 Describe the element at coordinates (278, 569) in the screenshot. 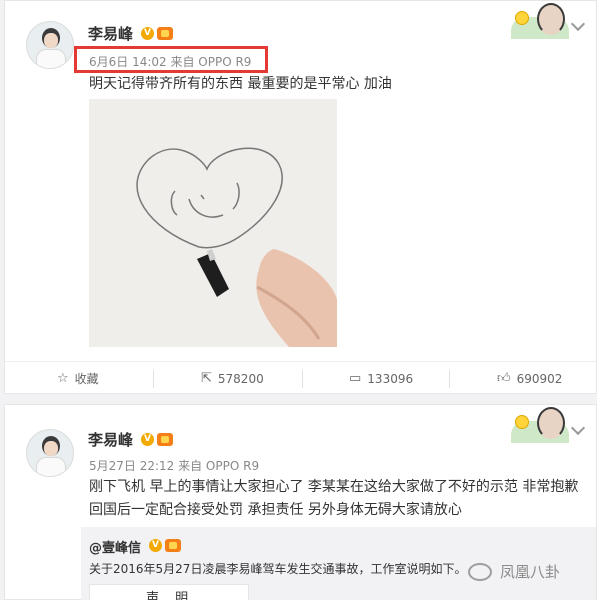

I see `quoted-text: 关于2016年5月27日凌晨李易峰驾车发生交通事故，工作室说明如下。` at that location.